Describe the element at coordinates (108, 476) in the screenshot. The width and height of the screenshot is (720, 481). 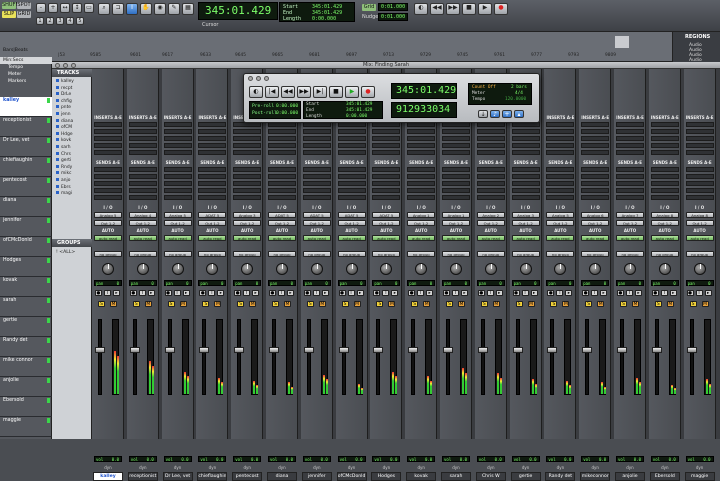
I see `track-name-button: kalley` at that location.